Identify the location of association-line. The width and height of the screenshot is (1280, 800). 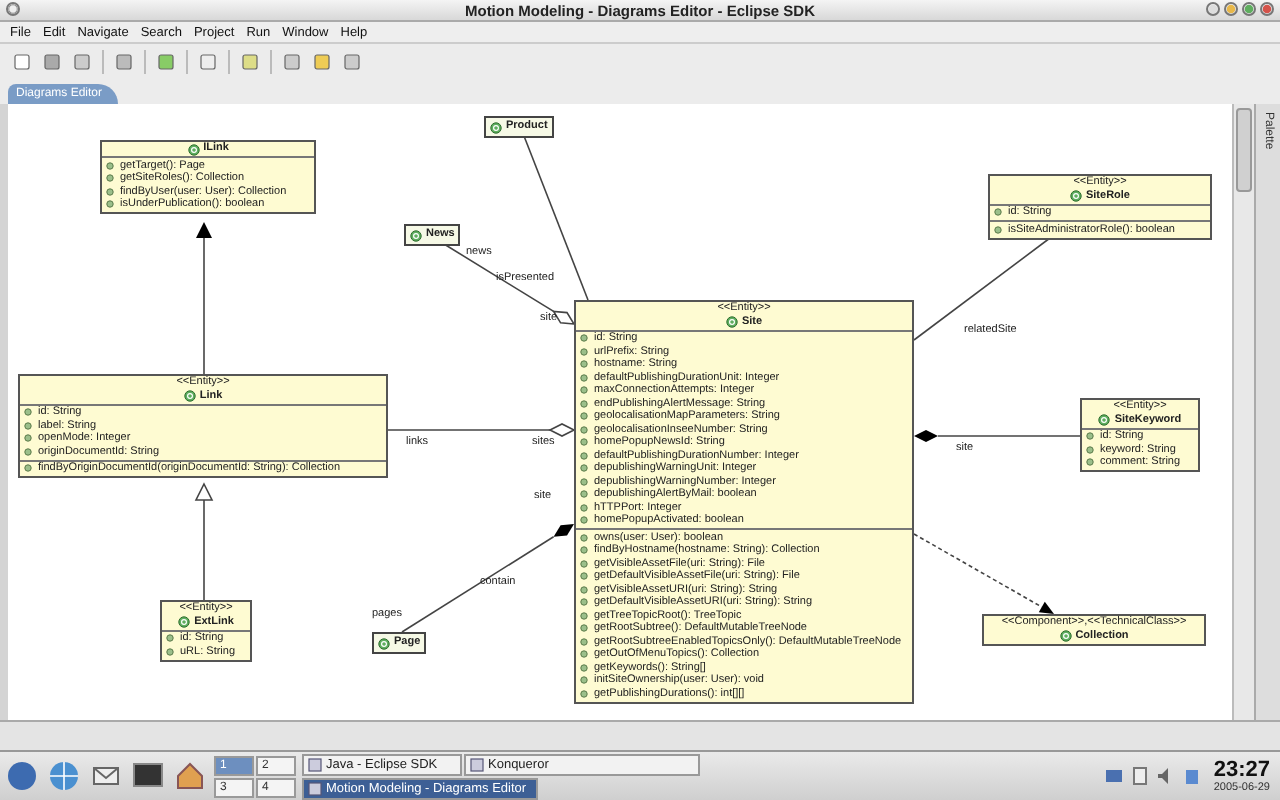
(982, 289).